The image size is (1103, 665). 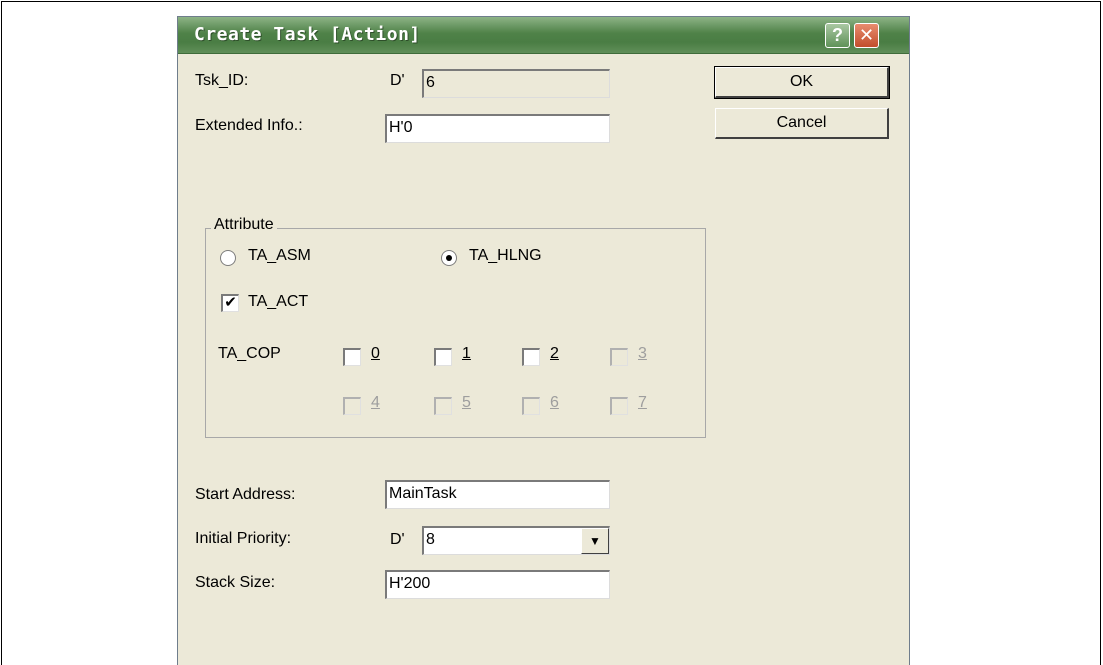 I want to click on cop-6-label: 6, so click(x=554, y=402).